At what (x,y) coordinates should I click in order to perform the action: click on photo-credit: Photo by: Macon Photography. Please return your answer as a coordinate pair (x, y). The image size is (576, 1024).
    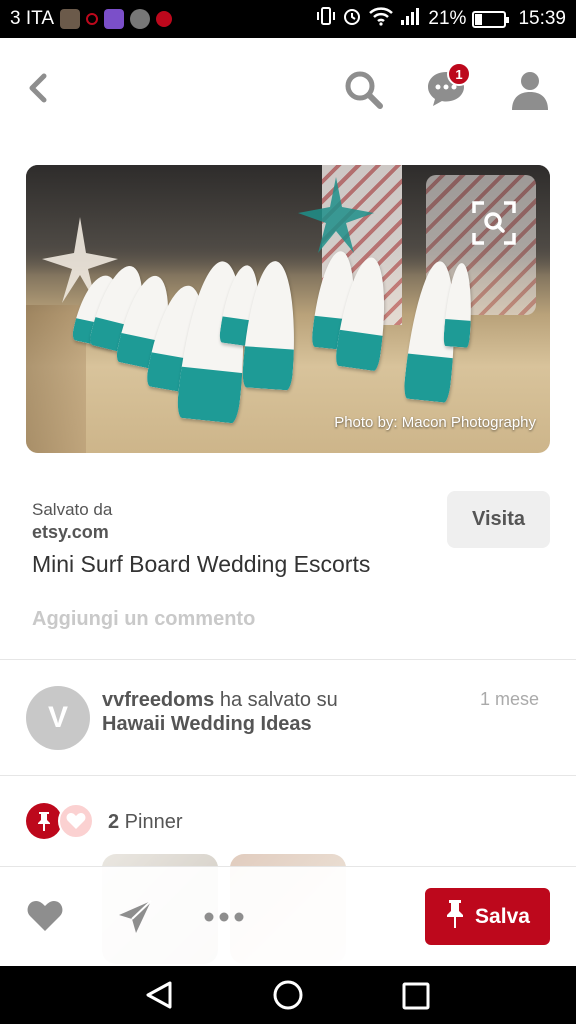
    Looking at the image, I should click on (435, 422).